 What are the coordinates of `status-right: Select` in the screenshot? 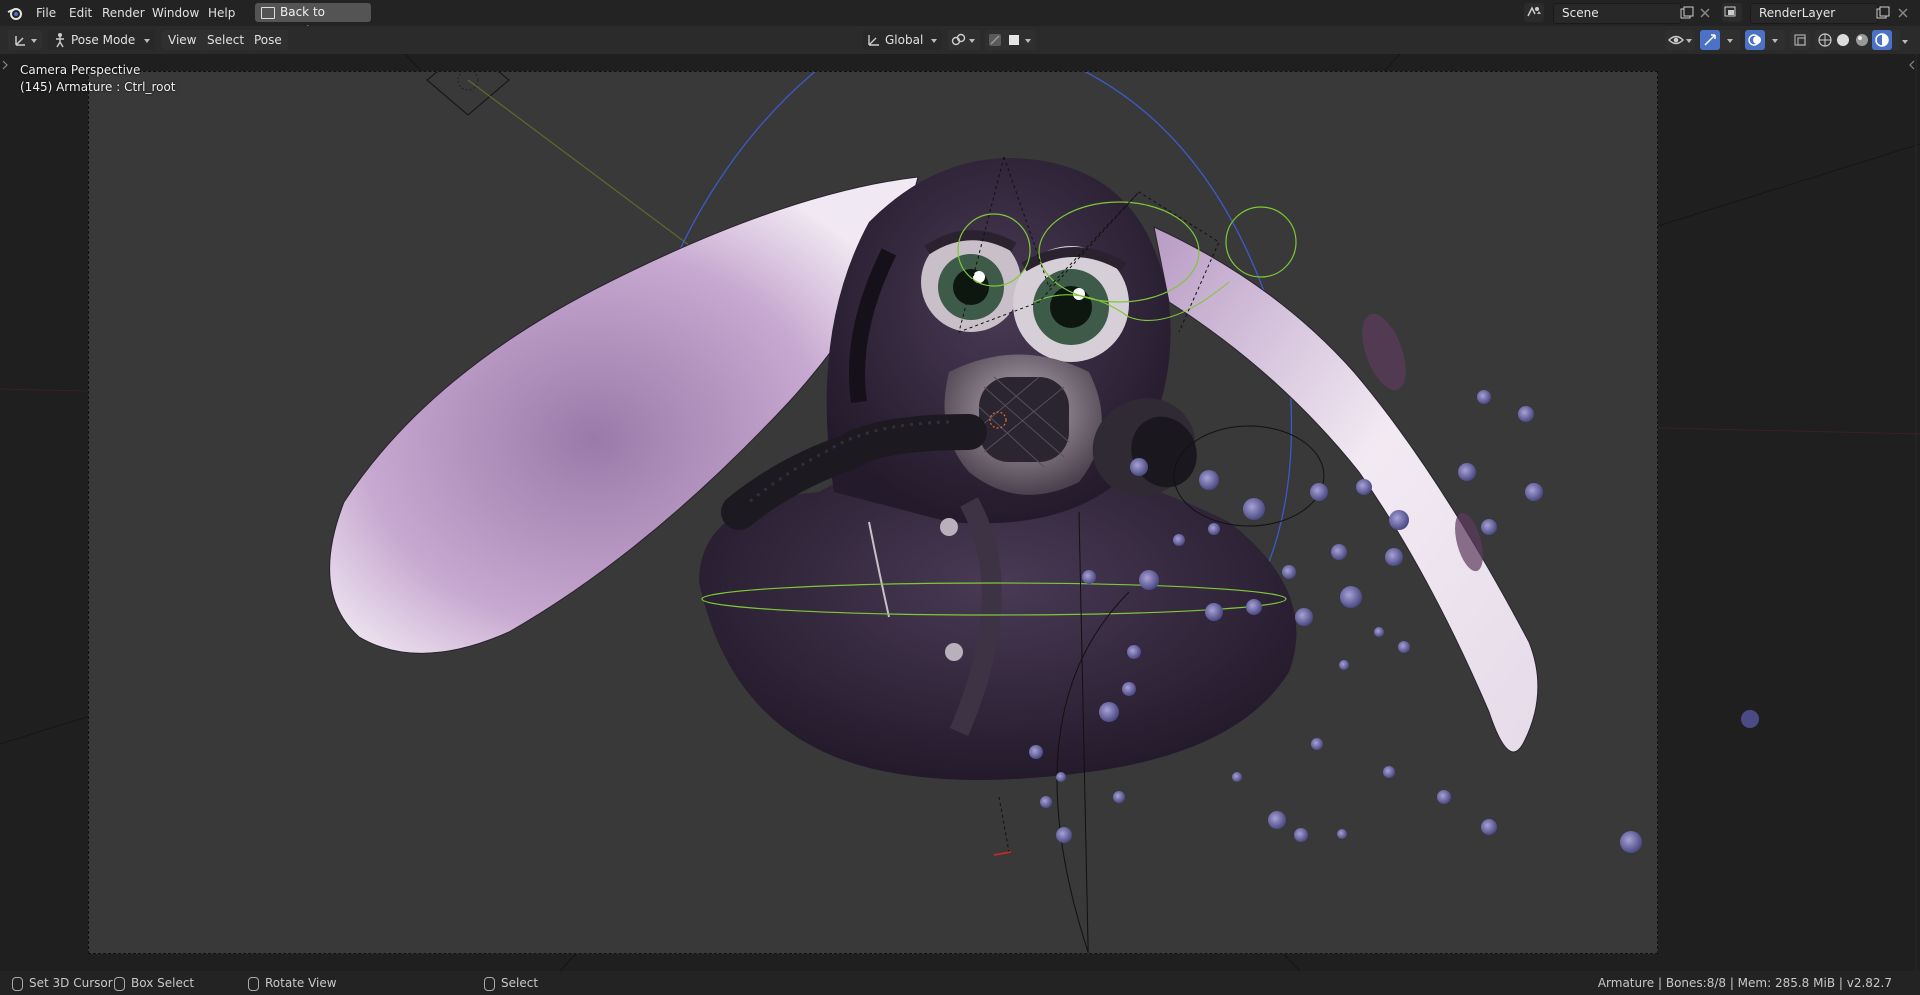 It's located at (511, 983).